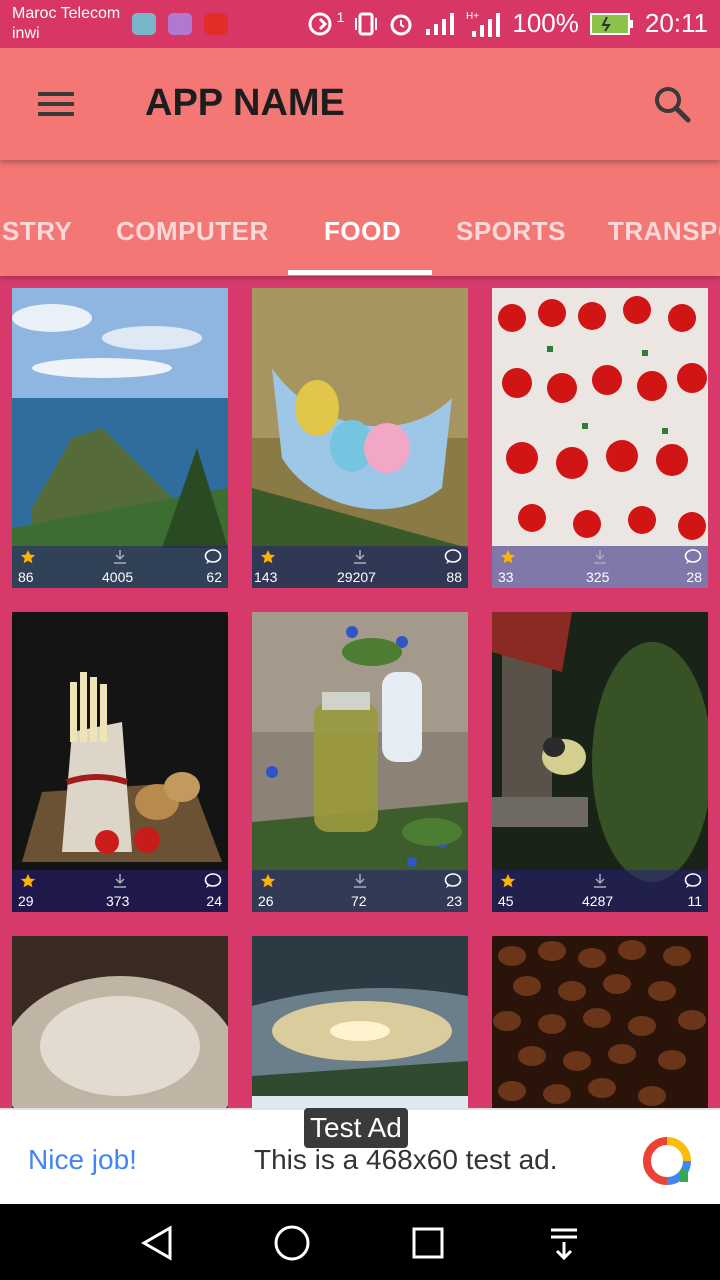  I want to click on wallpaper-stats: 33 325 28, so click(600, 567).